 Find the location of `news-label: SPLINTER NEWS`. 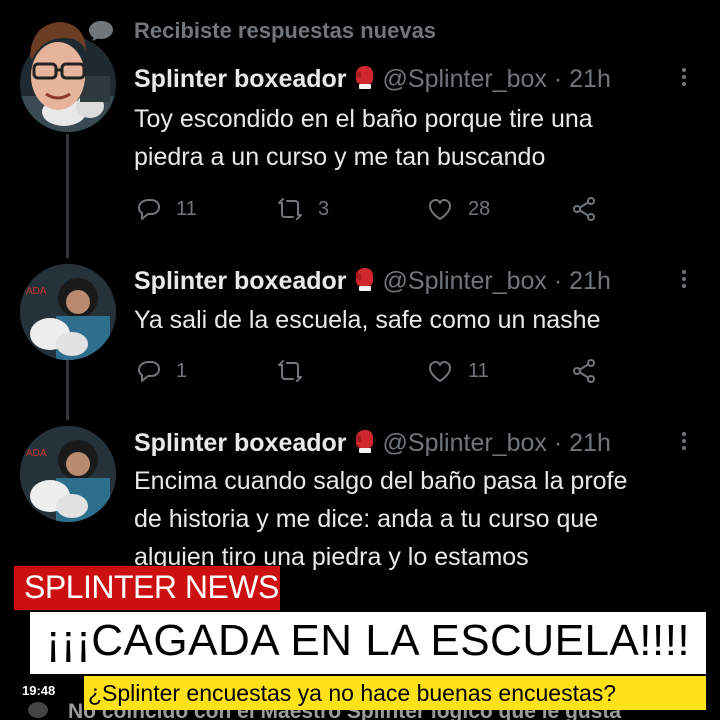

news-label: SPLINTER NEWS is located at coordinates (151, 587).